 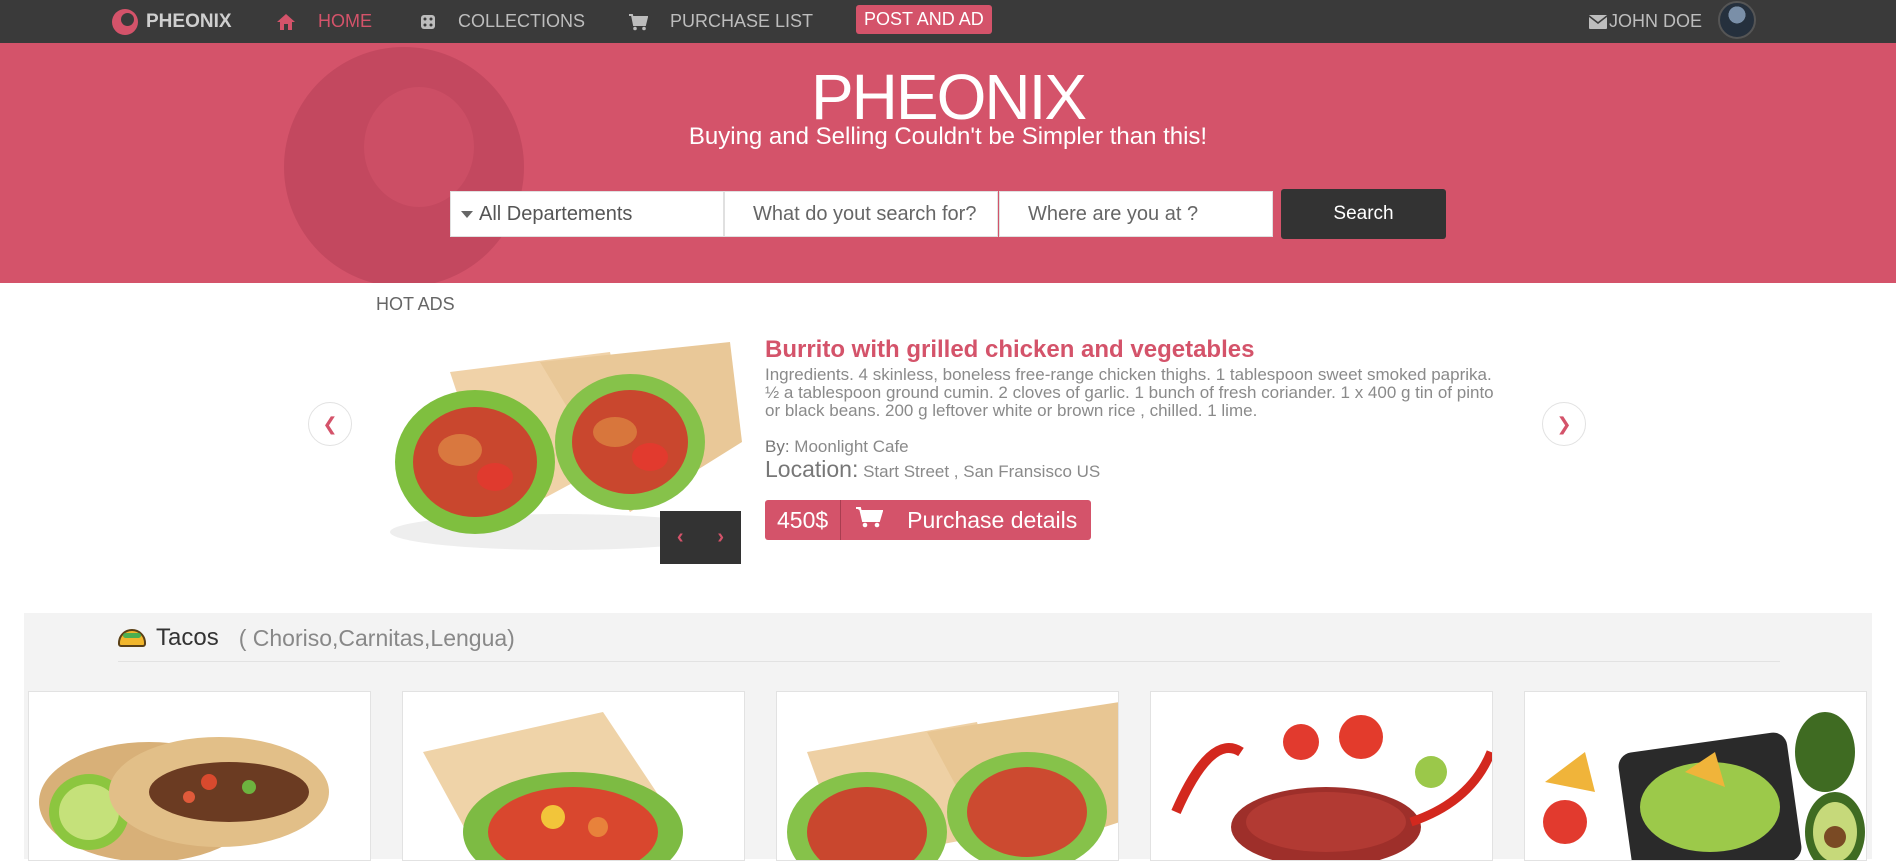 I want to click on price-group: 450$ Purchase details, so click(x=928, y=520).